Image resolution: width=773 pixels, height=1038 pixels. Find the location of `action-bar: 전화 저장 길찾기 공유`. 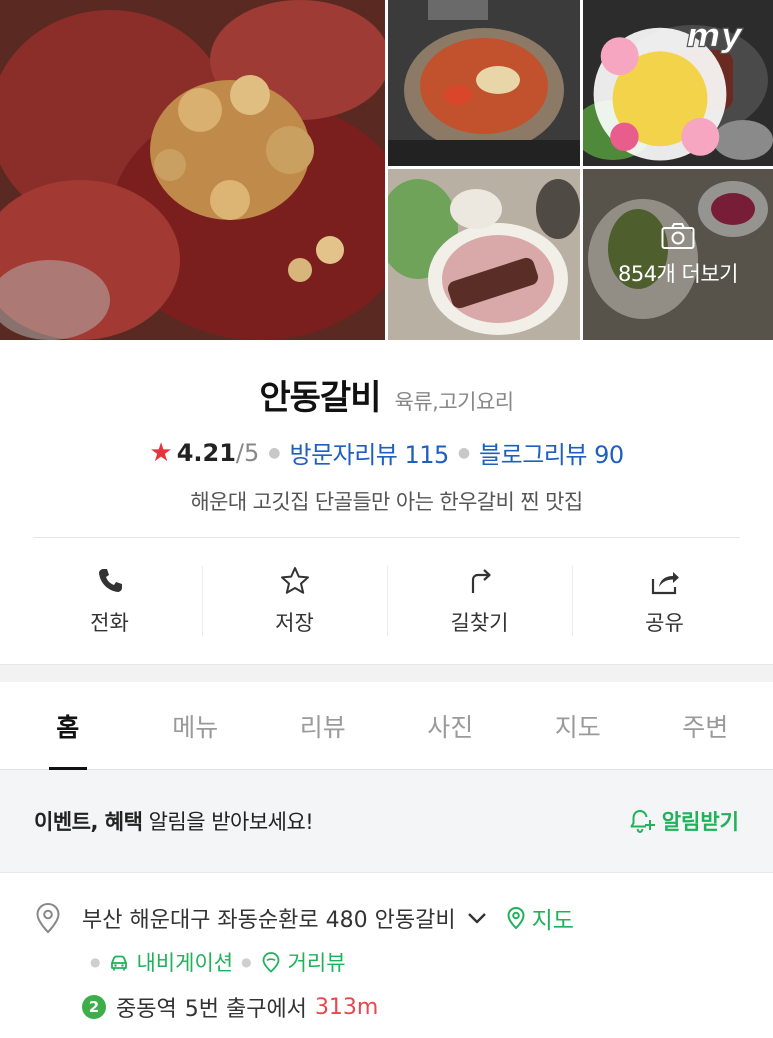

action-bar: 전화 저장 길찾기 공유 is located at coordinates (387, 601).